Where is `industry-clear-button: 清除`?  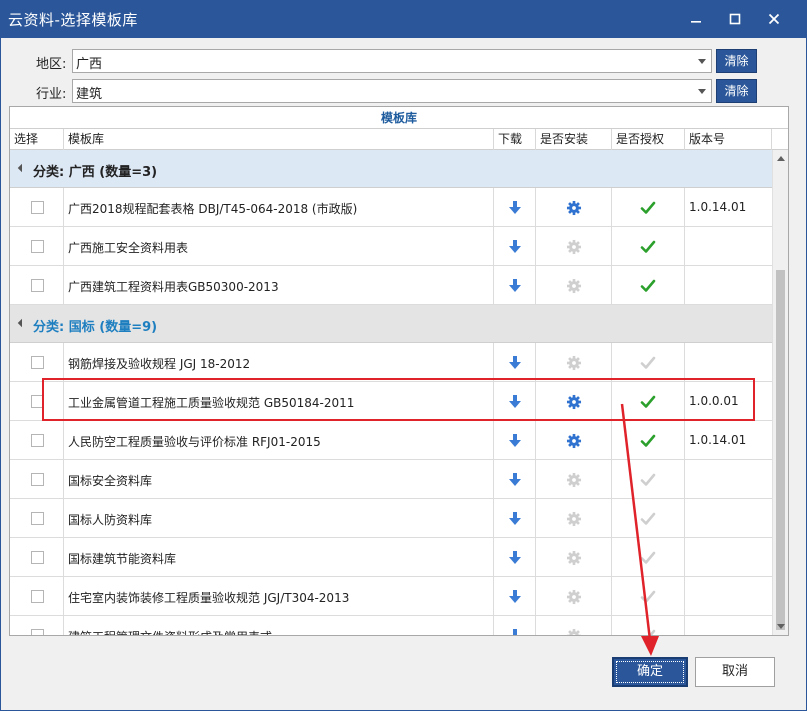 industry-clear-button: 清除 is located at coordinates (736, 91).